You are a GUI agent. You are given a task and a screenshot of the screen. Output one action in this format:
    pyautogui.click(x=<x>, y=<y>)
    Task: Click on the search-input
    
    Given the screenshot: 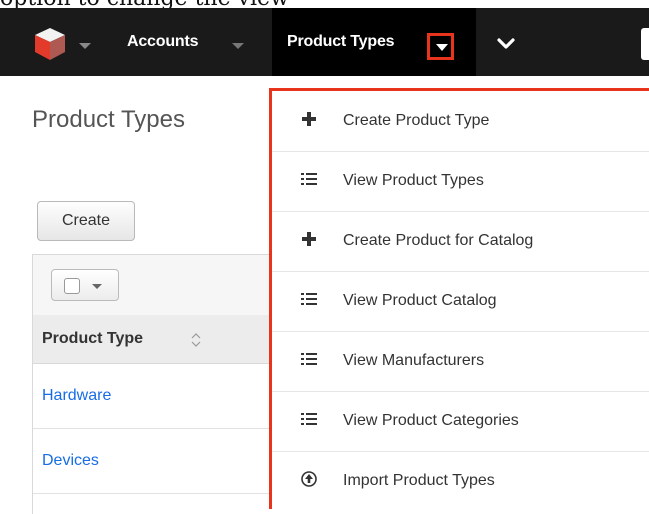 What is the action you would take?
    pyautogui.click(x=645, y=44)
    